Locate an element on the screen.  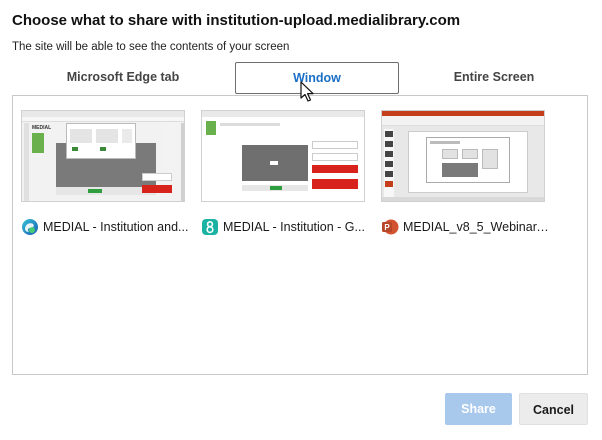
medial-app-icon is located at coordinates (210, 227).